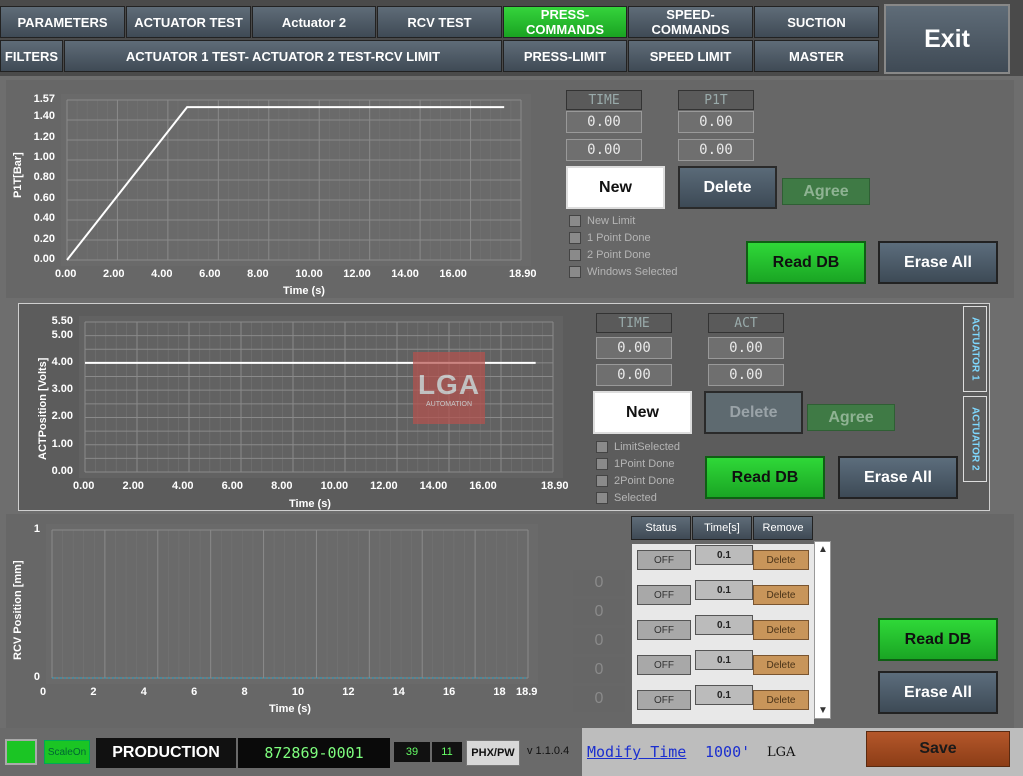 This screenshot has width=1023, height=776. I want to click on pressure-x-tick: 6.00, so click(210, 274).